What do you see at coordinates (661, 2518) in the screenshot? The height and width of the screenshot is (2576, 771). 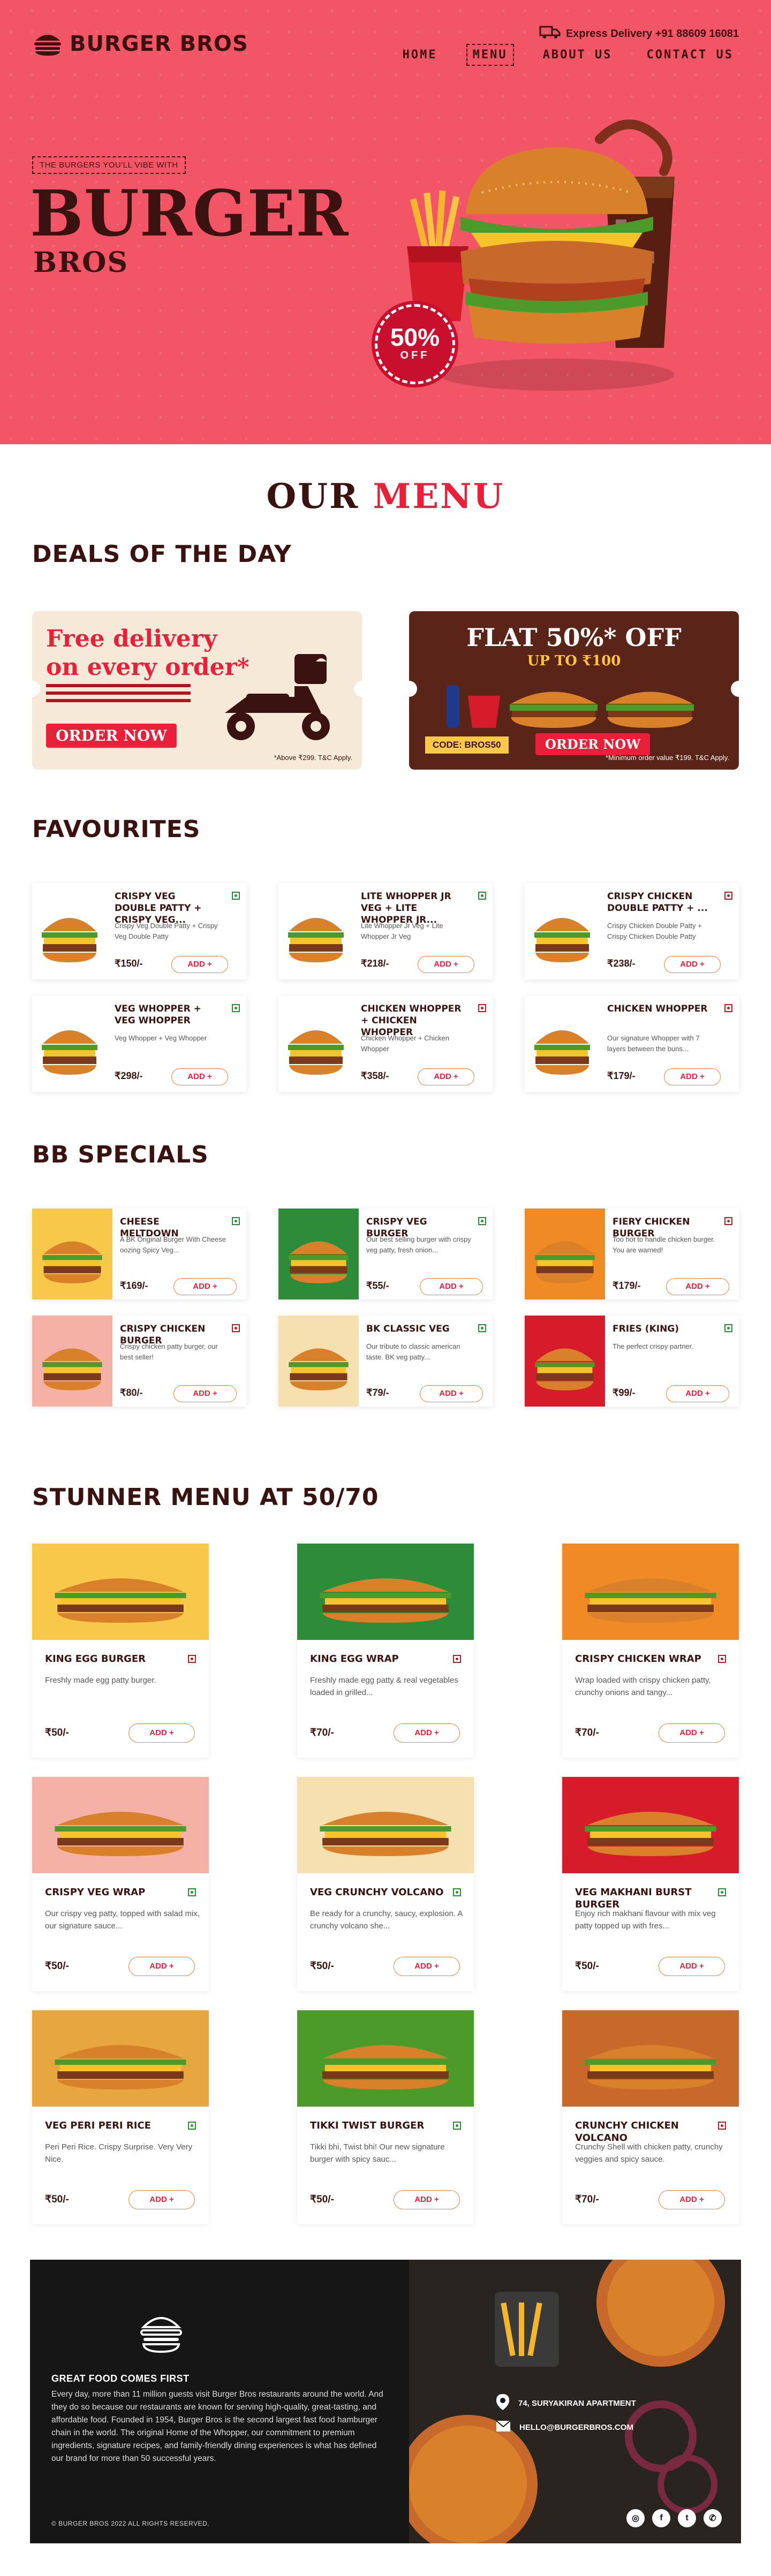 I see `facebook-icon: f` at bounding box center [661, 2518].